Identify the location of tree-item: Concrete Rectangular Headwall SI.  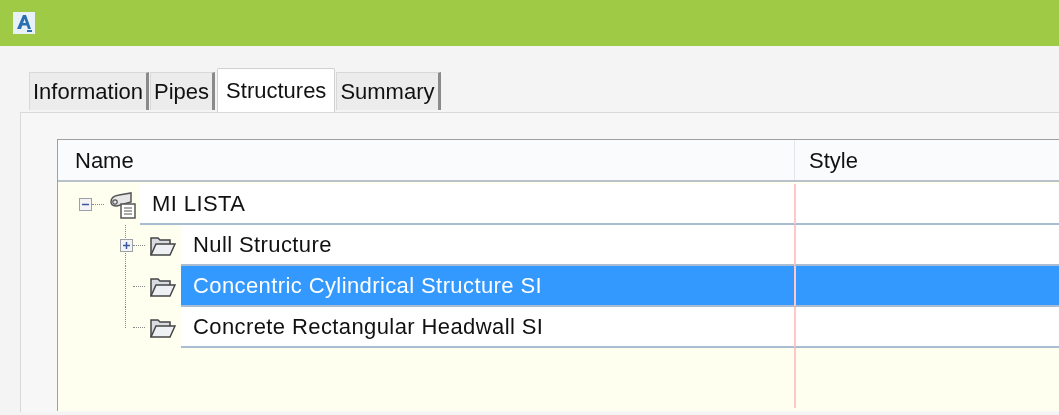
(487, 327).